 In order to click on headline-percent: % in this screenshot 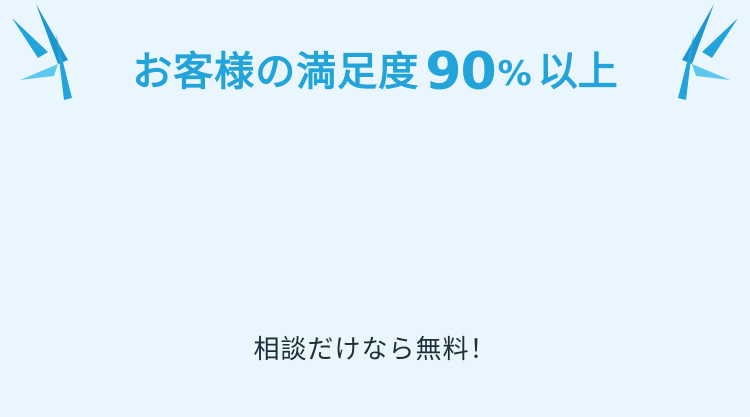, I will do `click(514, 74)`.